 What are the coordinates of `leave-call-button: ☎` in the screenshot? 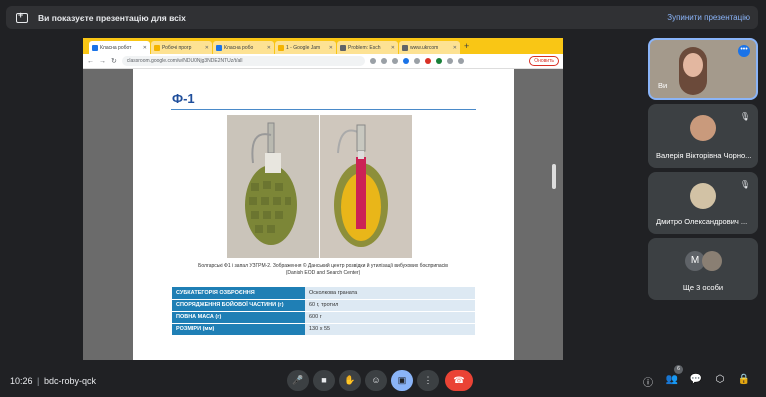 It's located at (459, 380).